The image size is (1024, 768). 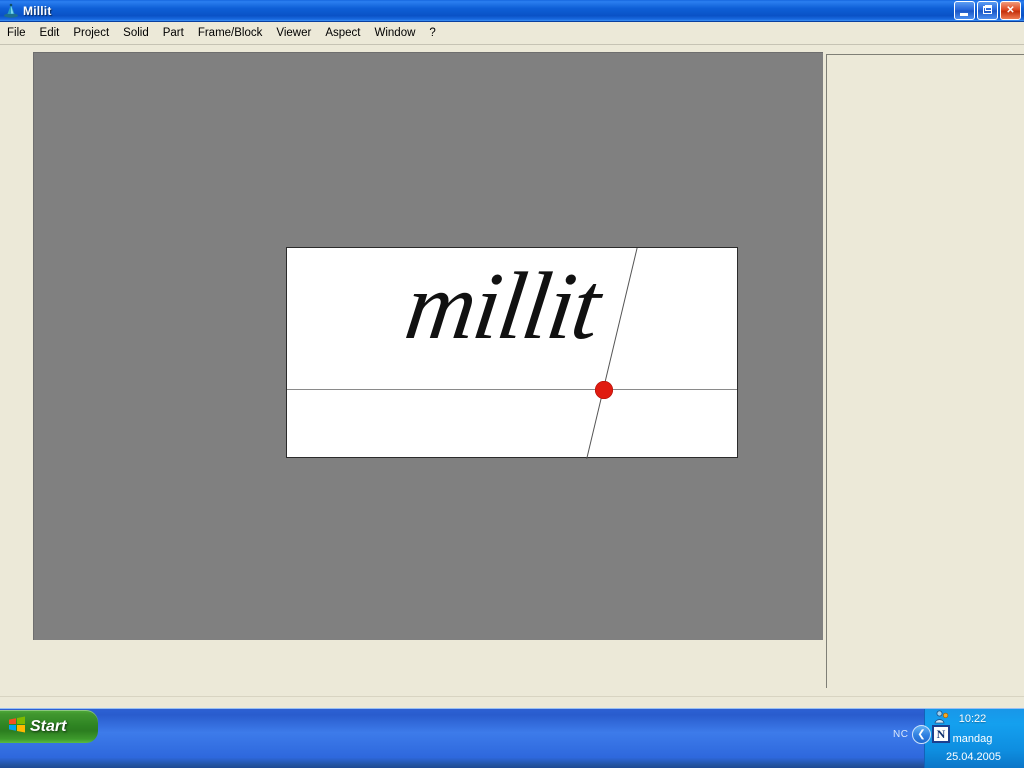 What do you see at coordinates (230, 33) in the screenshot?
I see `menu-item-frame-block: Frame/Block` at bounding box center [230, 33].